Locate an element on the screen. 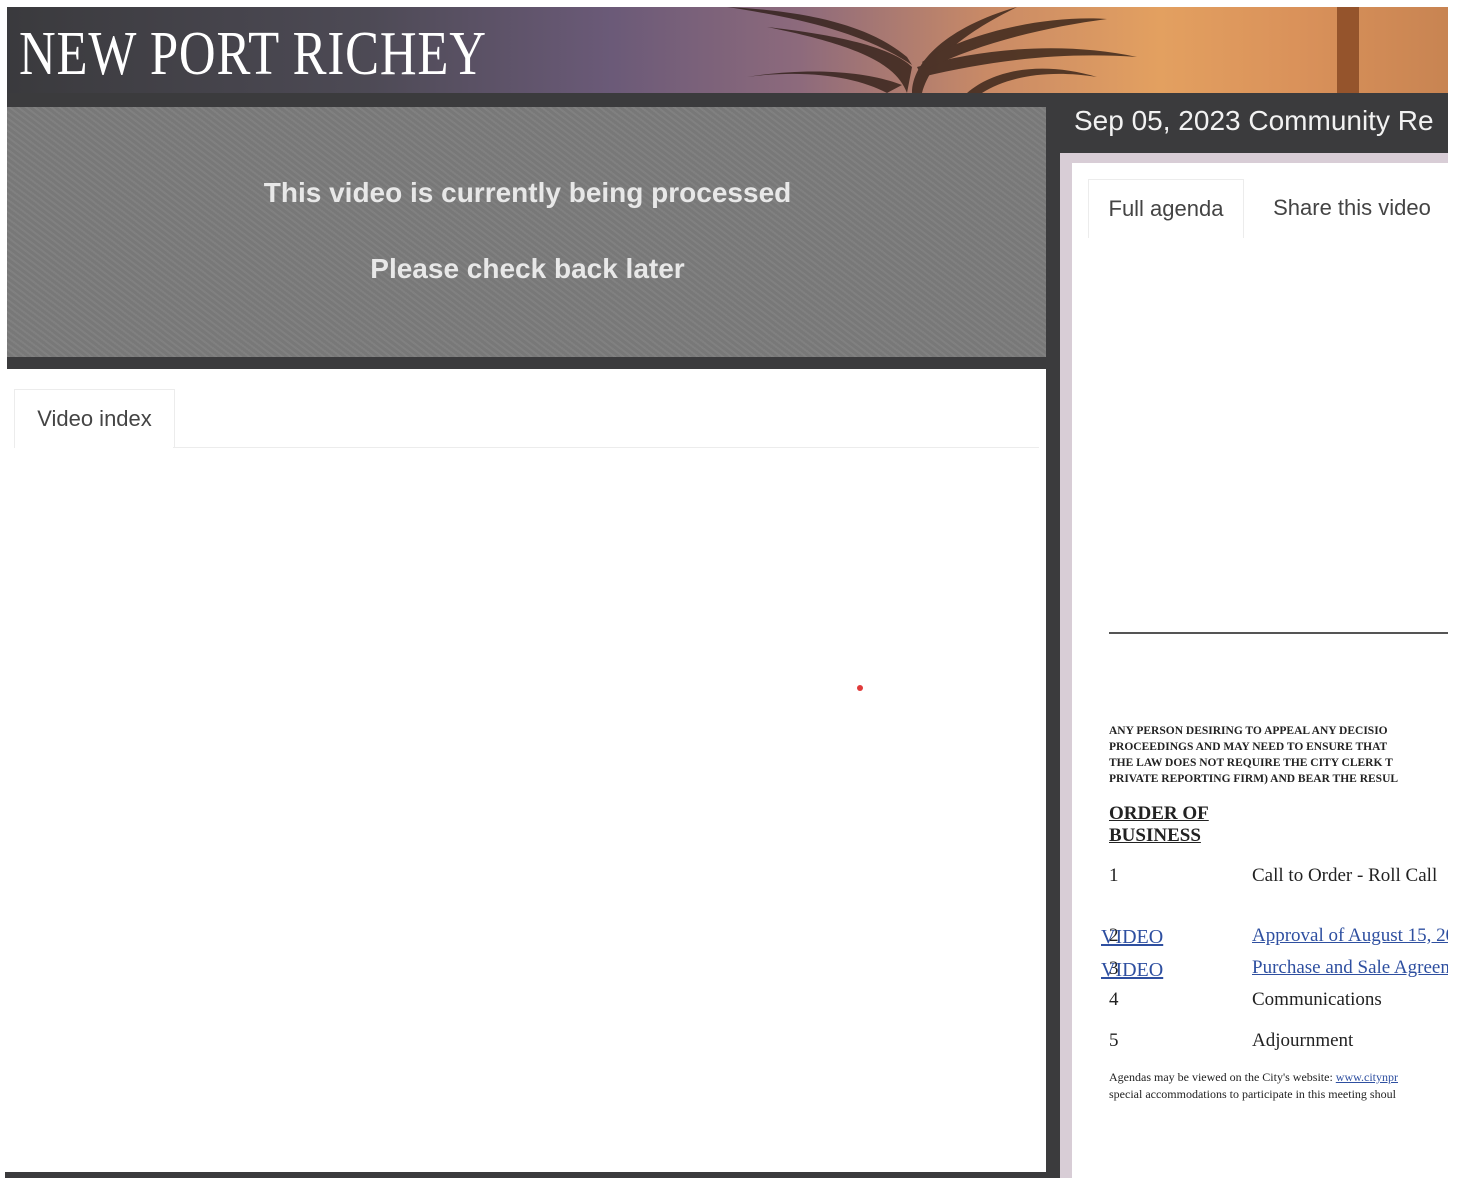 The width and height of the screenshot is (1463, 1178). city-website-link: www.citynpr is located at coordinates (1367, 1077).